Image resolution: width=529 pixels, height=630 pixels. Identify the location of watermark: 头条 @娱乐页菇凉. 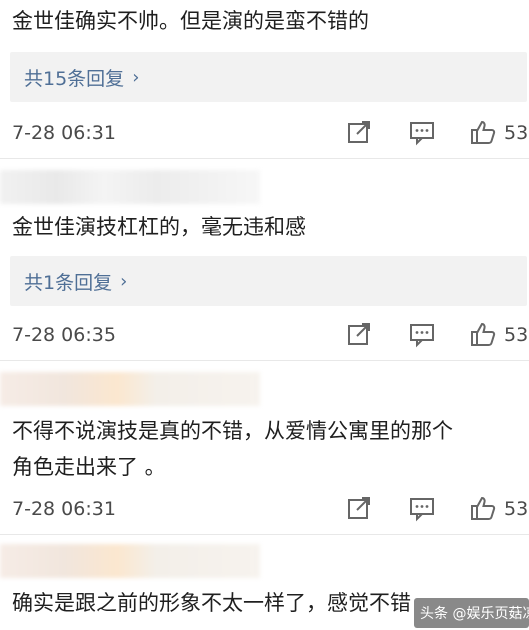
(471, 613).